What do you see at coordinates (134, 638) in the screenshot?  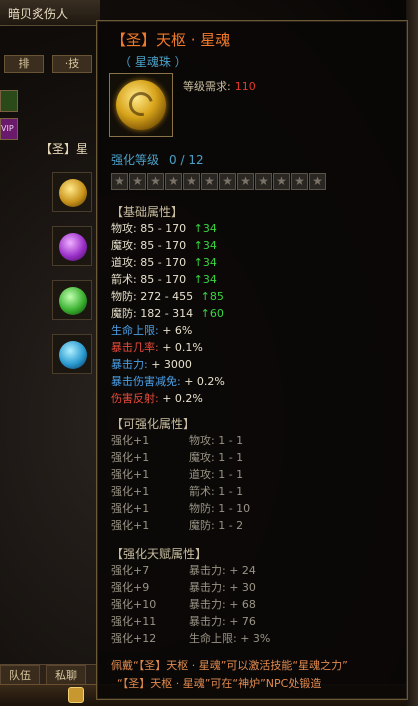 I see `row-level: 强化+12` at bounding box center [134, 638].